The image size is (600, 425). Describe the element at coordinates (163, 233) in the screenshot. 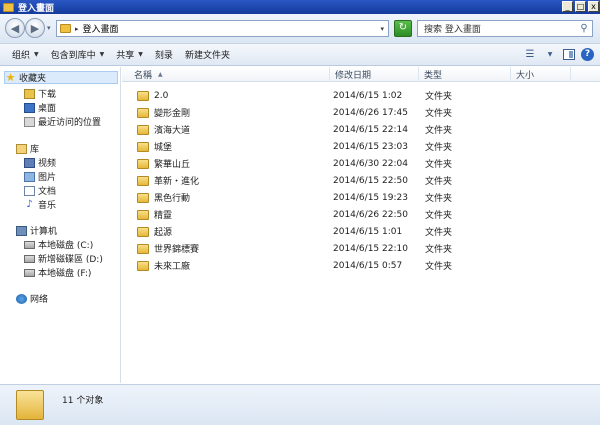

I see `file-name: 起源` at that location.